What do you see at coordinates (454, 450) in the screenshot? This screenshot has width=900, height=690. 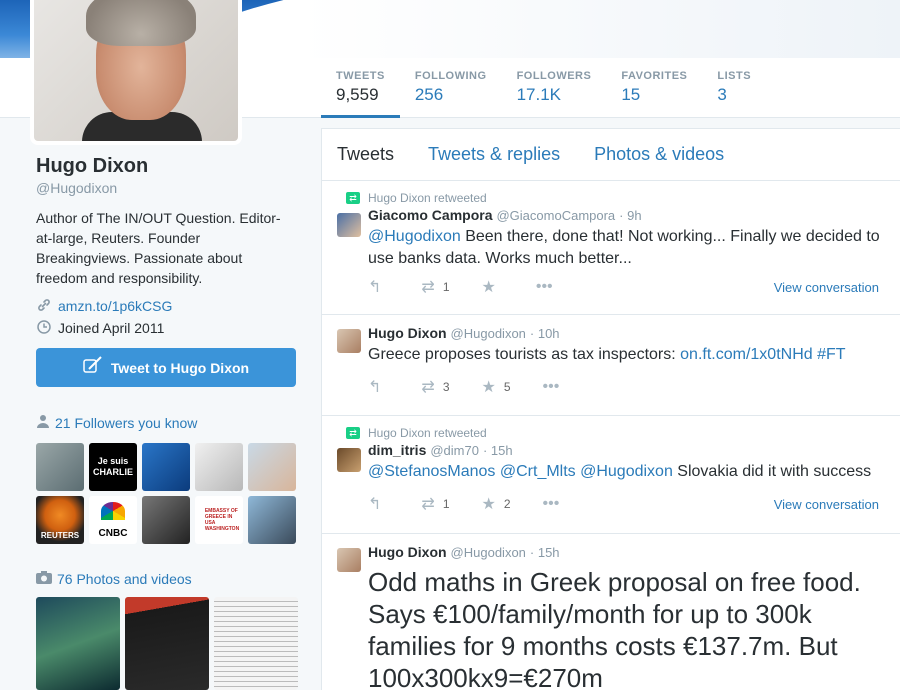 I see `tweet-screen-name: @dim70` at bounding box center [454, 450].